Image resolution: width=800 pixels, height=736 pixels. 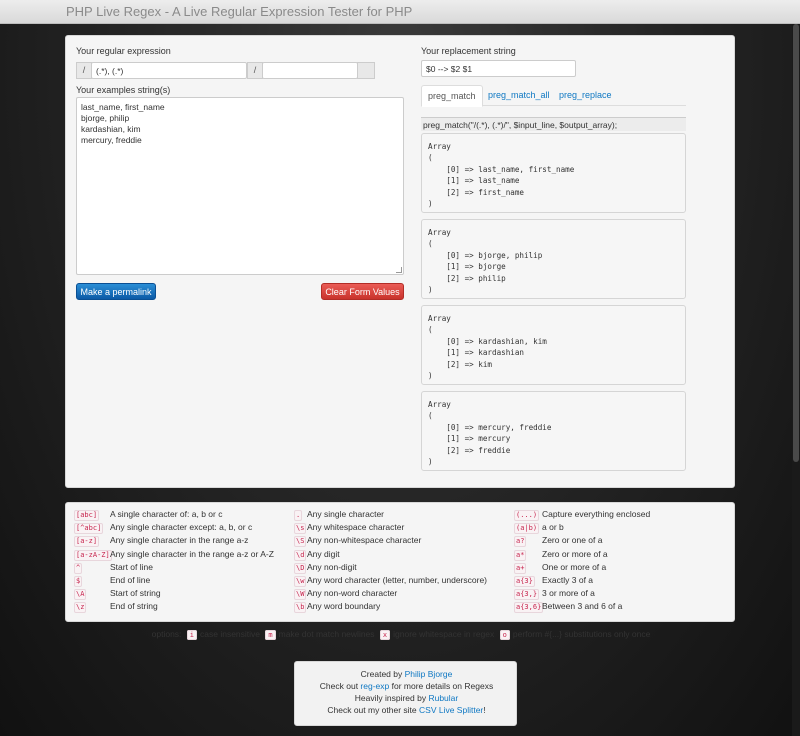 I want to click on option-token: o, so click(x=504, y=635).